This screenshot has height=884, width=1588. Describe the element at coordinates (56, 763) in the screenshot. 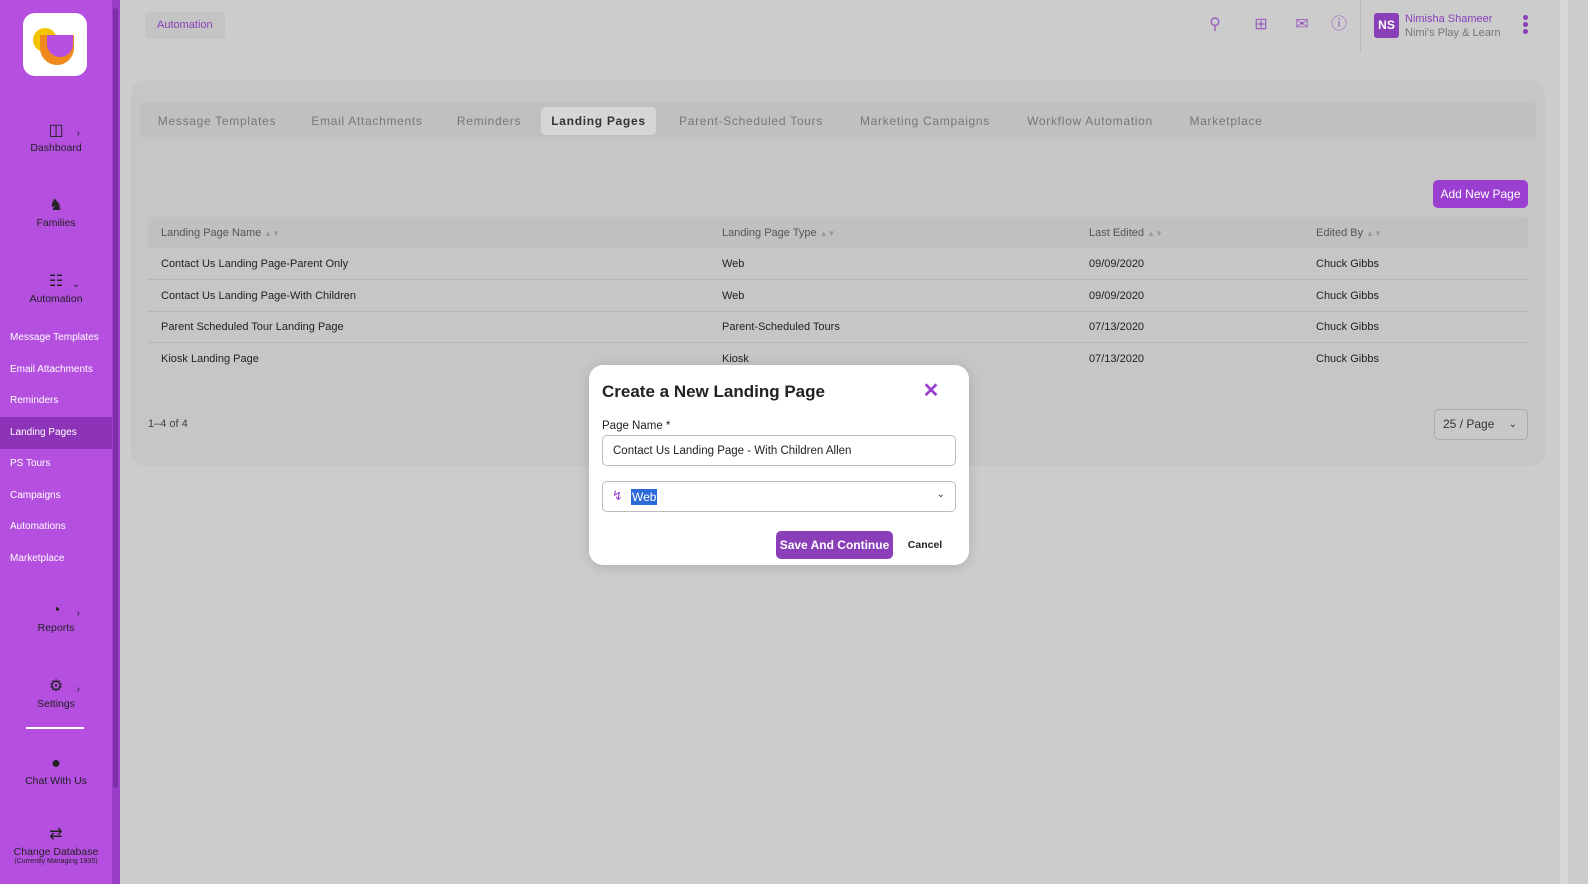

I see `chat-icon: ●` at that location.